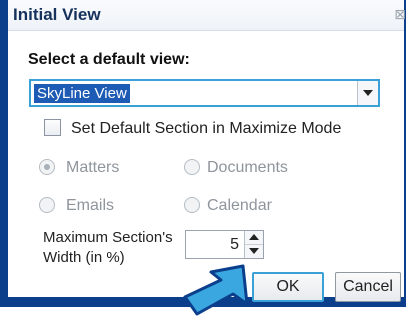  What do you see at coordinates (90, 205) in the screenshot?
I see `radio-emails-label: Emails` at bounding box center [90, 205].